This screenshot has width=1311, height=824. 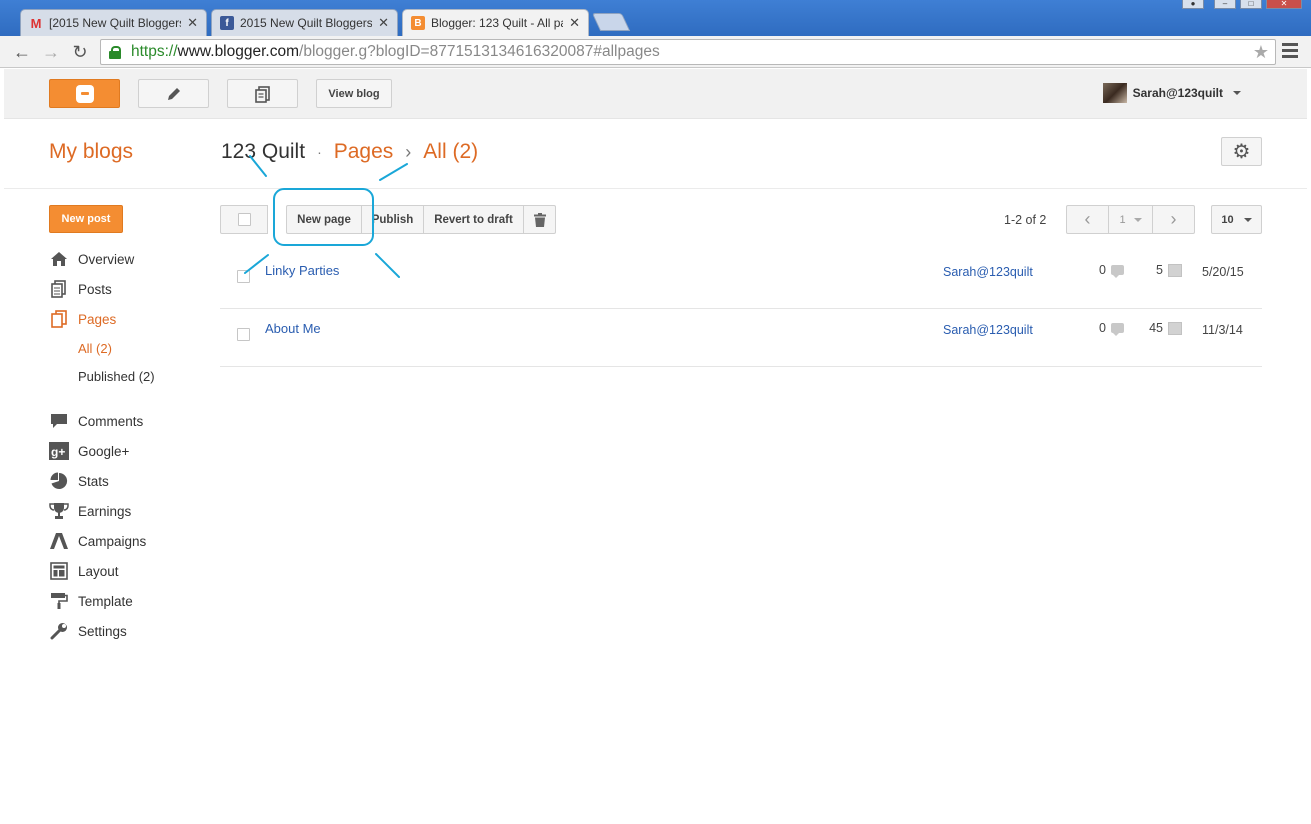 I want to click on forward-arrow-icon: →, so click(x=51, y=52).